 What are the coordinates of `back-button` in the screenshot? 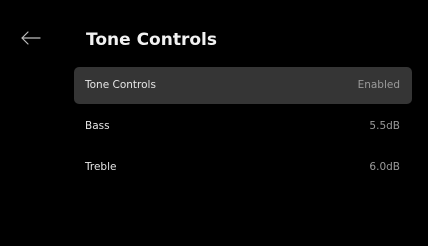 It's located at (31, 38).